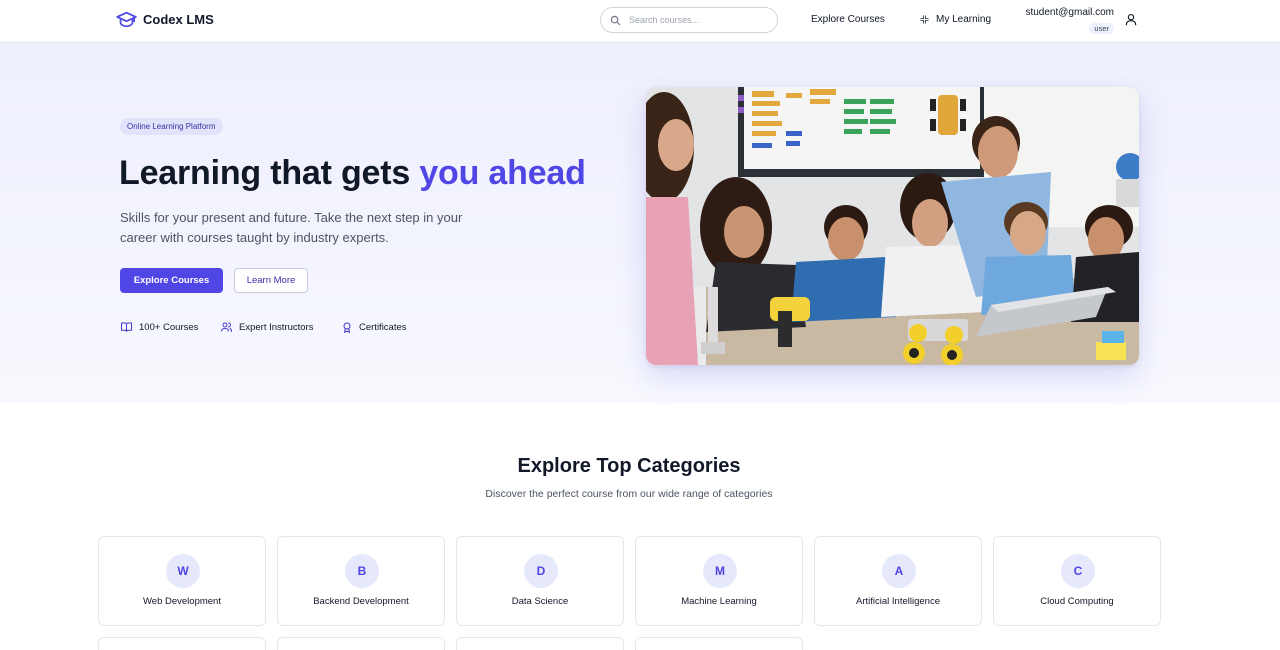 The image size is (1280, 650). I want to click on category-card-artificial-intelligence: A Artificial Intelligence, so click(898, 581).